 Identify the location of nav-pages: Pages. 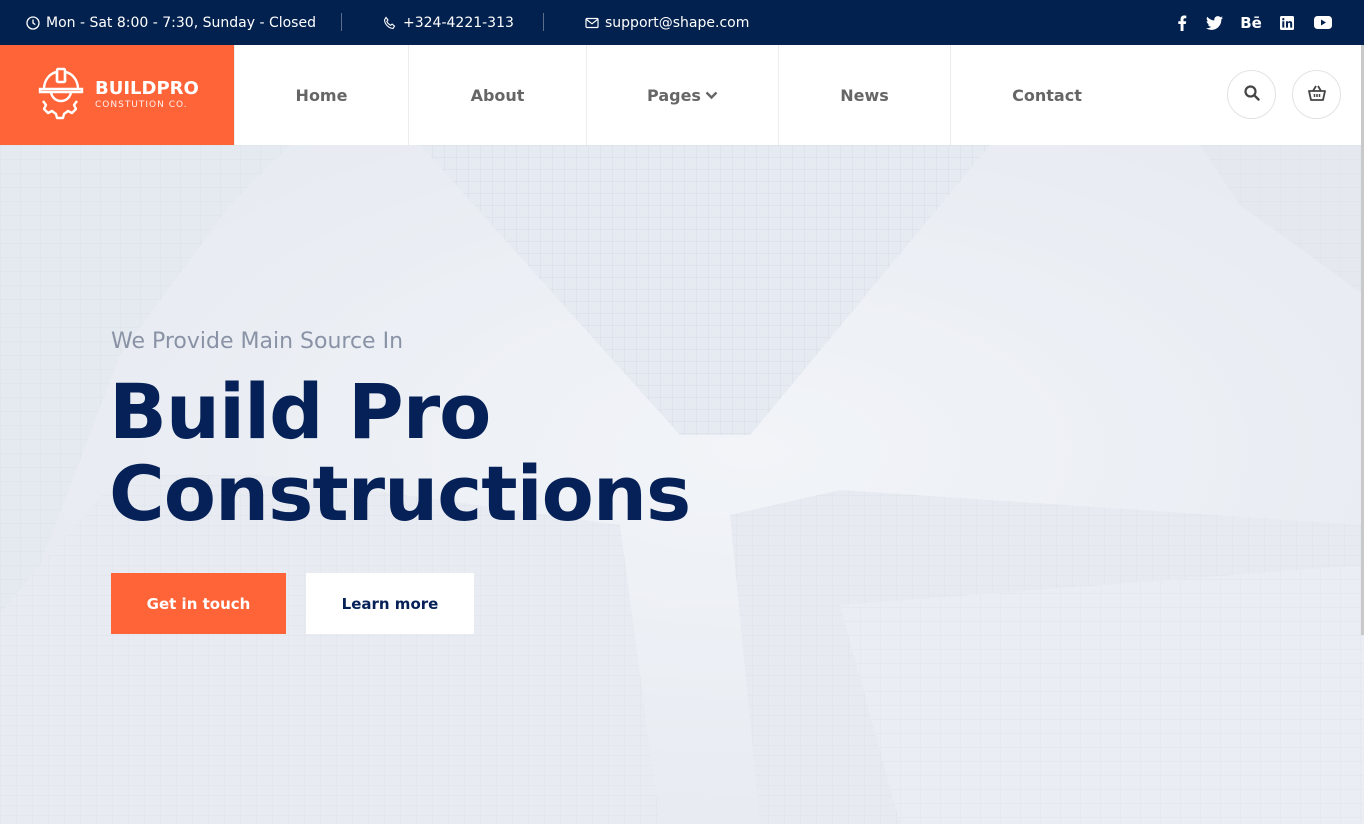
(683, 95).